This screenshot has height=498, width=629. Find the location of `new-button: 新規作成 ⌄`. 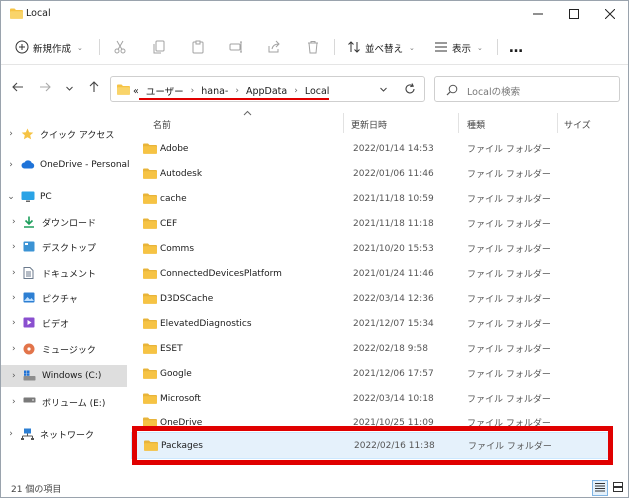

new-button: 新規作成 ⌄ is located at coordinates (49, 48).